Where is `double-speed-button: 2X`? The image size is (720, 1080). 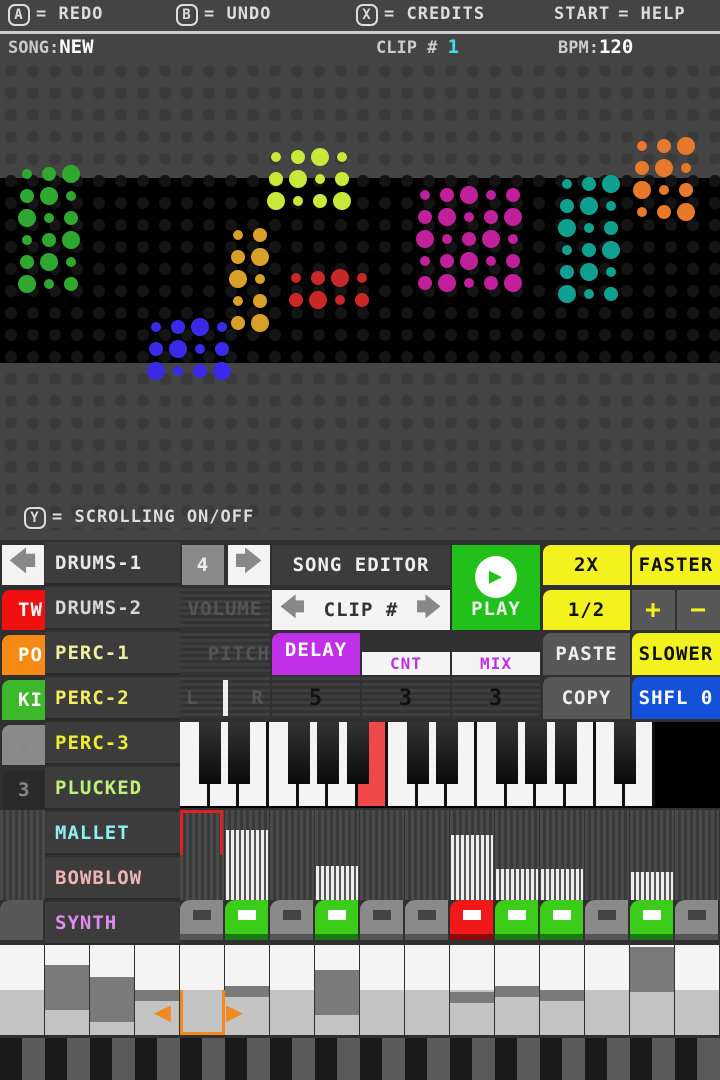 double-speed-button: 2X is located at coordinates (586, 565).